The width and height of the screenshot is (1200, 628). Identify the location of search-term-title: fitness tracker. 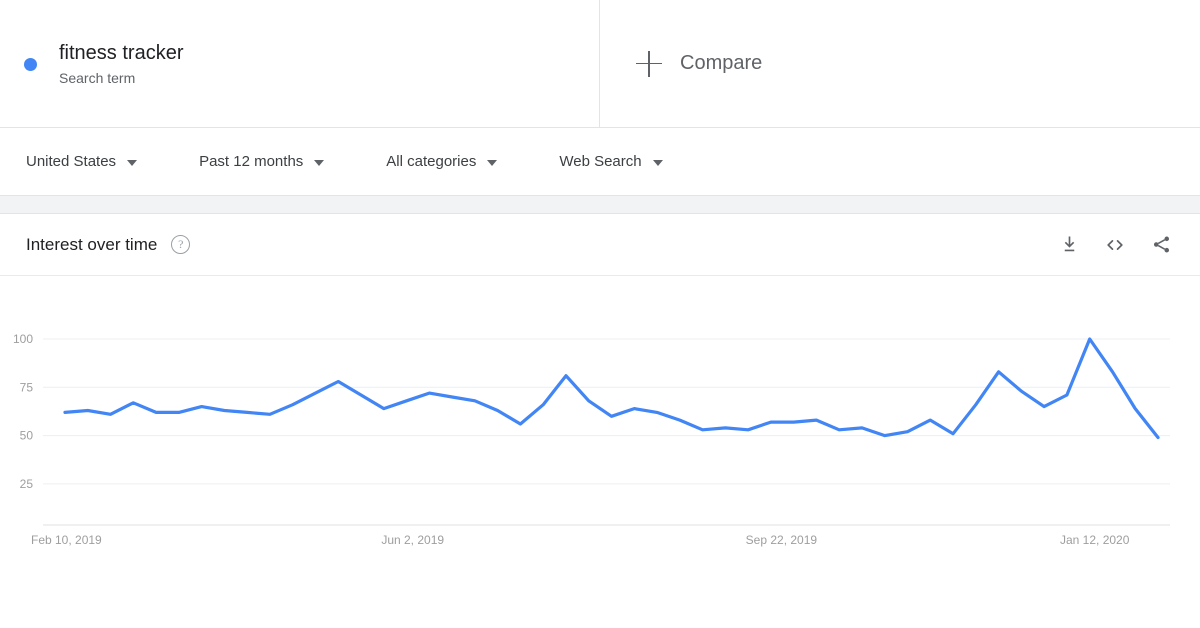
(121, 52).